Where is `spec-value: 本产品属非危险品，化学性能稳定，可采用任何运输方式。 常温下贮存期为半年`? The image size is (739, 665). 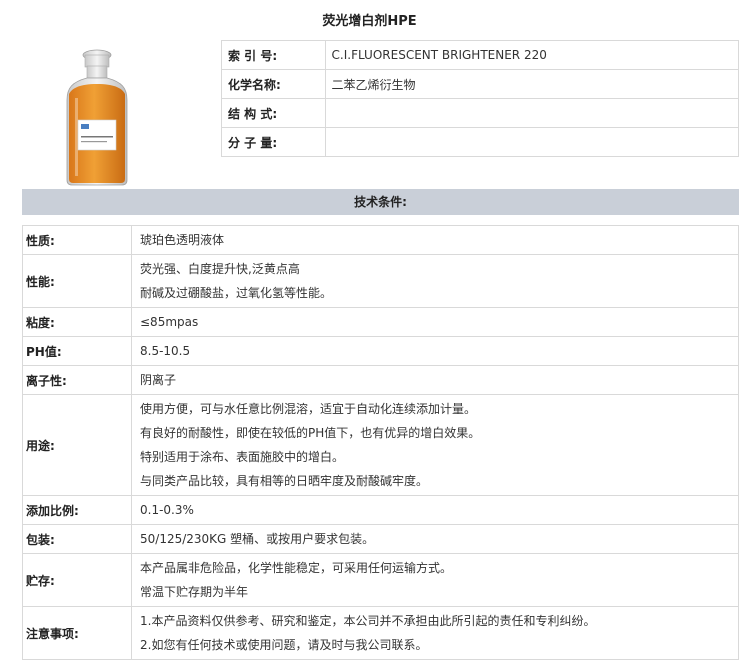 spec-value: 本产品属非危险品，化学性能稳定，可采用任何运输方式。 常温下贮存期为半年 is located at coordinates (435, 580).